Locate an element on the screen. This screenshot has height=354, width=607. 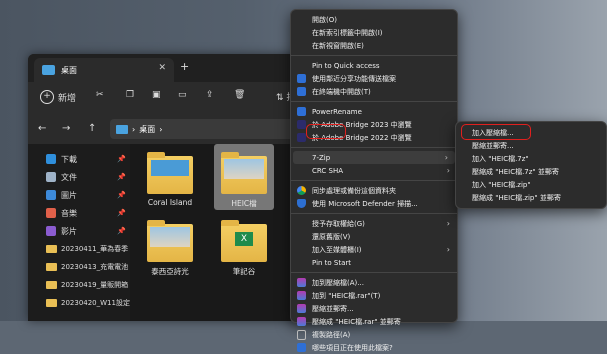
delete-icon: 🗑 is located at coordinates (239, 95).